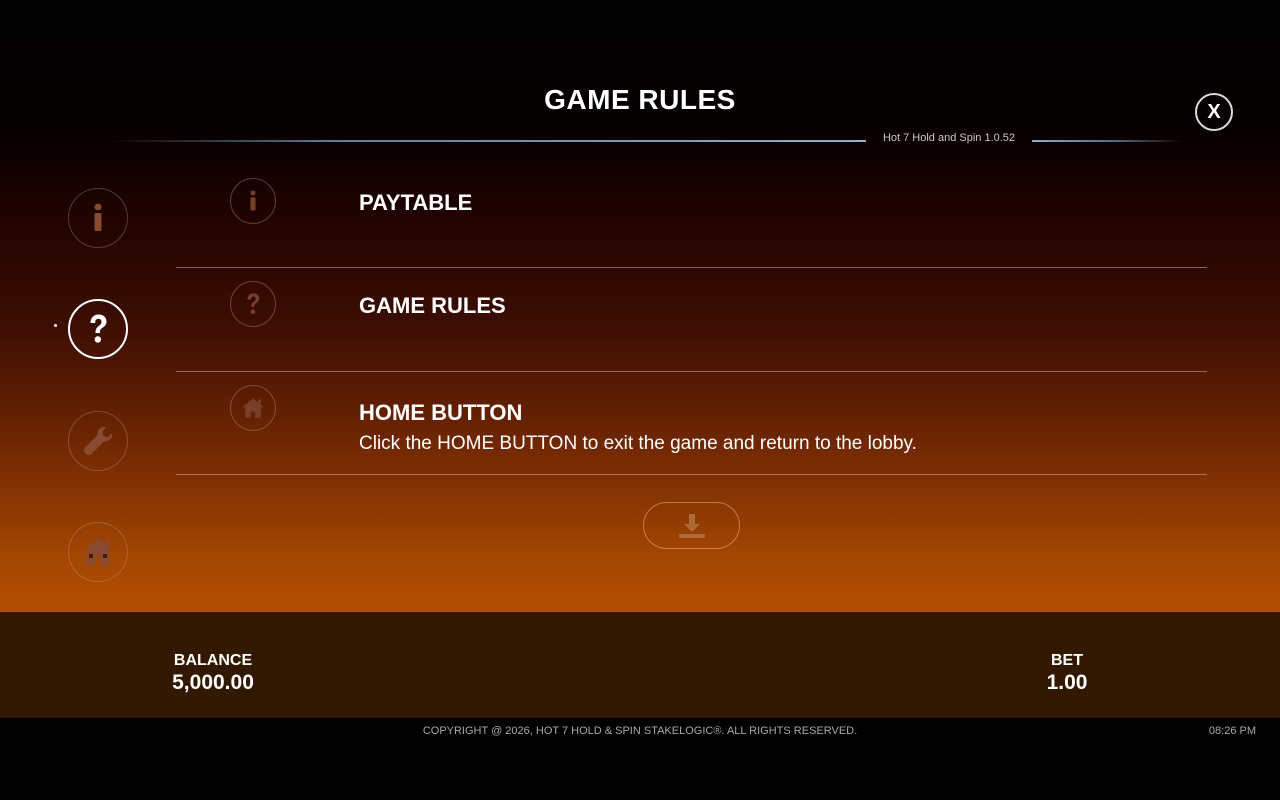 The width and height of the screenshot is (1280, 800). I want to click on sidebar-item-info, so click(98, 218).